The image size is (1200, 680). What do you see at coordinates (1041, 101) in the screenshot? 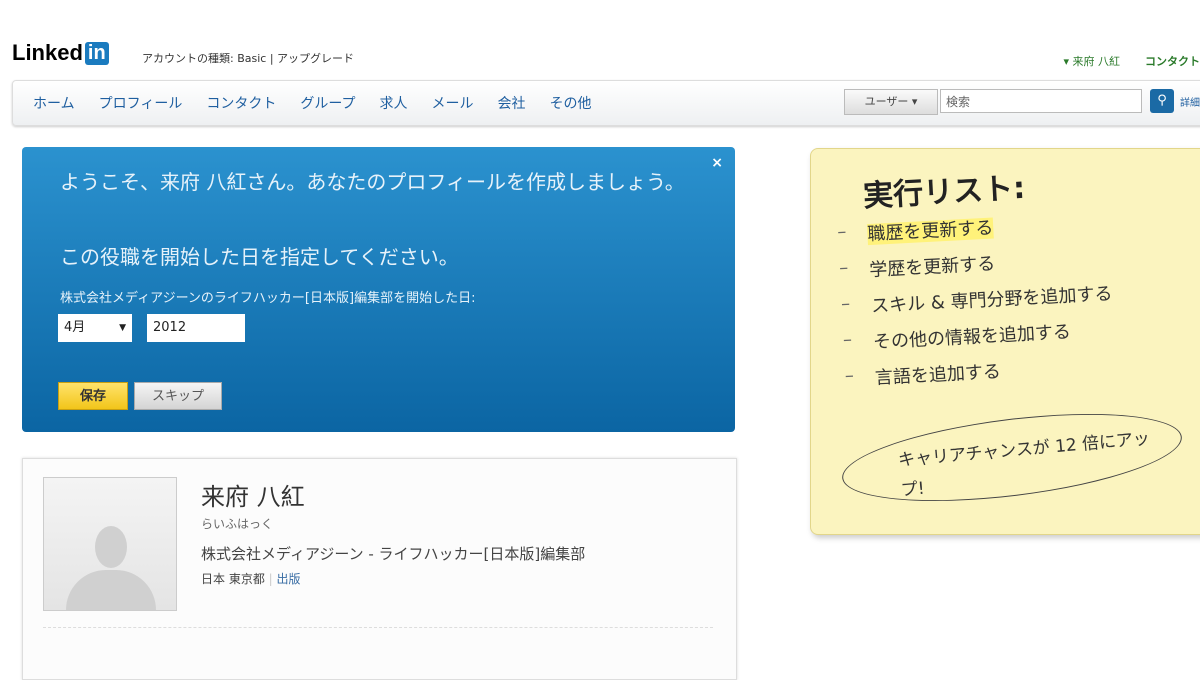
I see `search-input: 検索` at bounding box center [1041, 101].